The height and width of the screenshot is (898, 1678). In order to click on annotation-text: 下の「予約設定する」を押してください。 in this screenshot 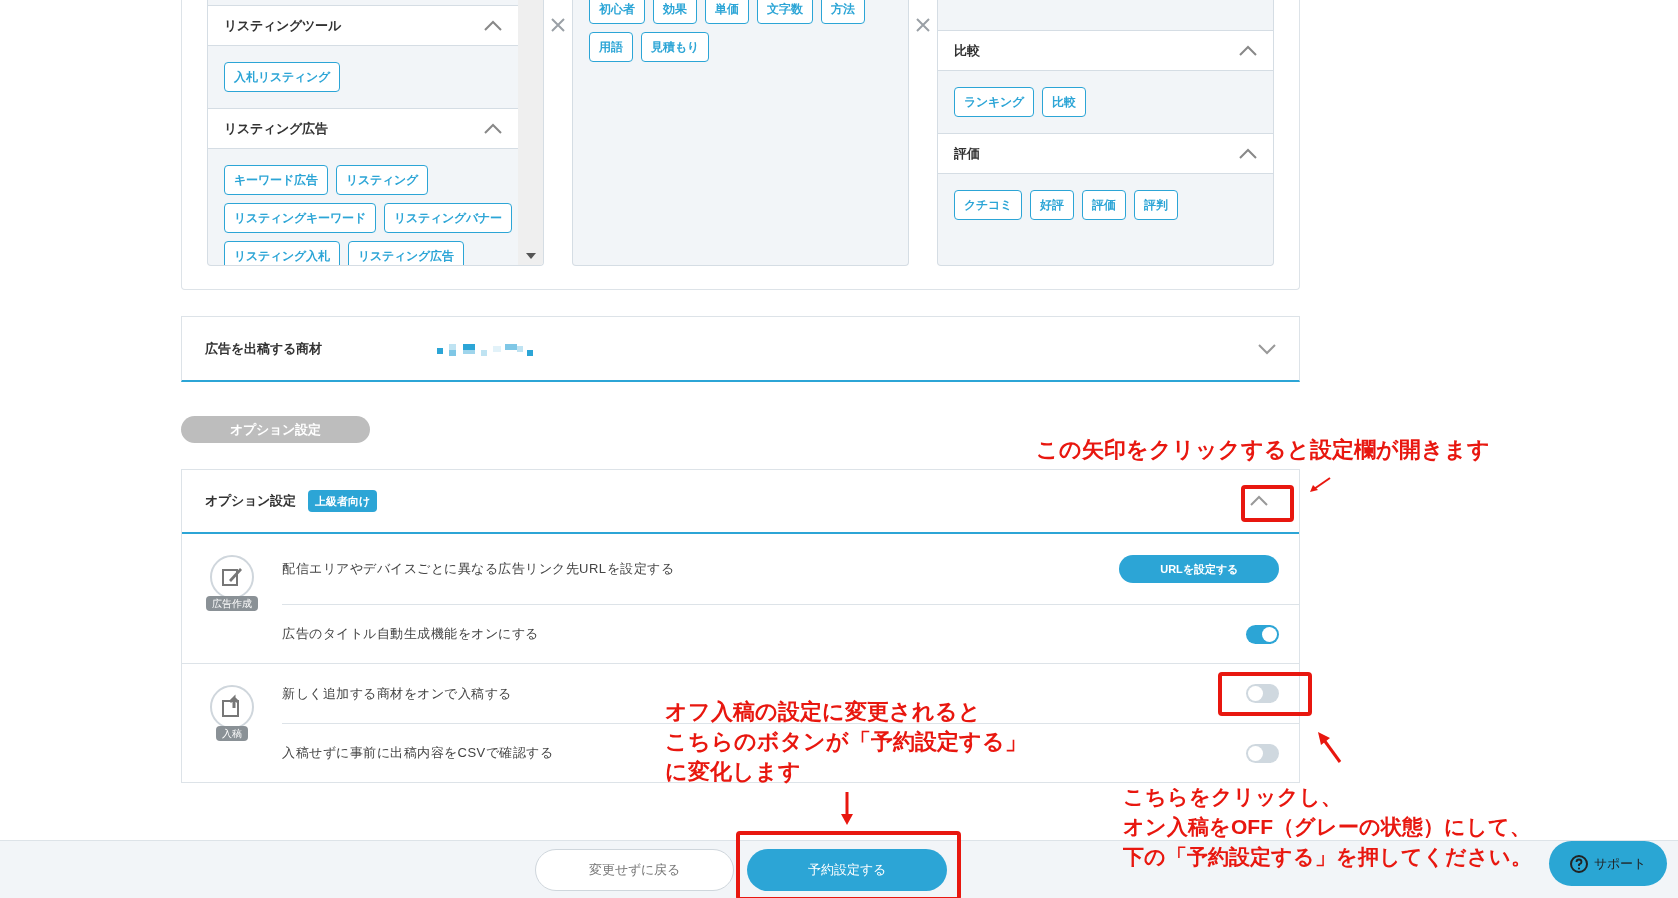, I will do `click(1327, 857)`.